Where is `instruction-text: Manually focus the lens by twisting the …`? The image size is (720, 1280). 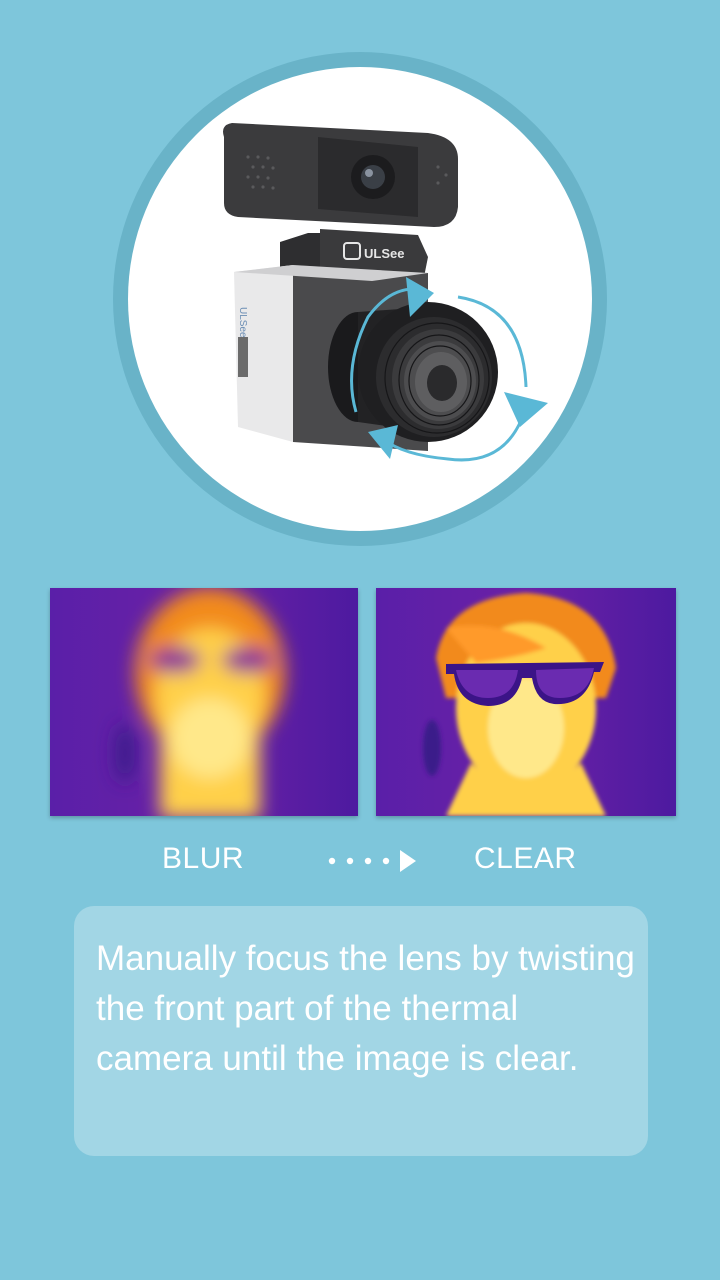
instruction-text: Manually focus the lens by twisting the … is located at coordinates (365, 1008).